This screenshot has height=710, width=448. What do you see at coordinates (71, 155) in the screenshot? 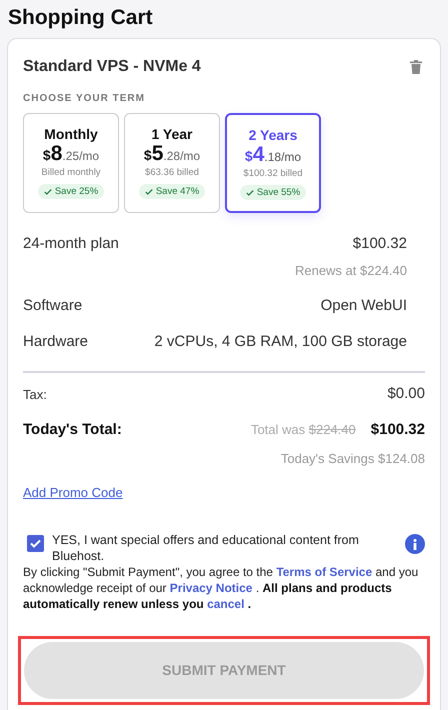
I see `term-price: $8.25/mo` at bounding box center [71, 155].